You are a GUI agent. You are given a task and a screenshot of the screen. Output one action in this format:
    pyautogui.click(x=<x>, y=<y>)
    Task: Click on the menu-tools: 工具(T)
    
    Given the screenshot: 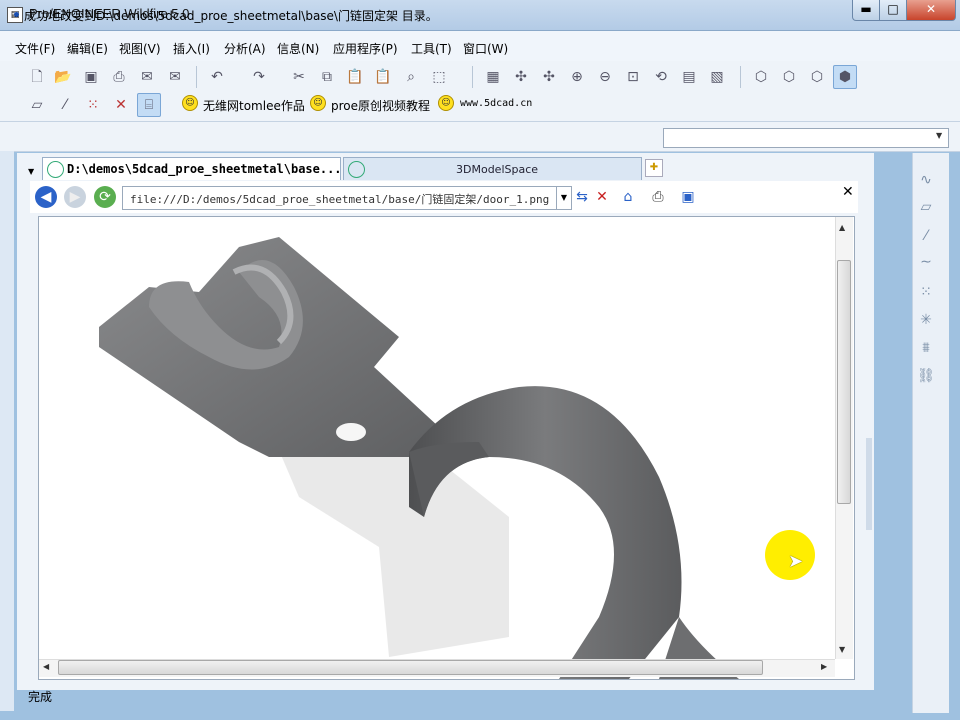 What is the action you would take?
    pyautogui.click(x=431, y=48)
    